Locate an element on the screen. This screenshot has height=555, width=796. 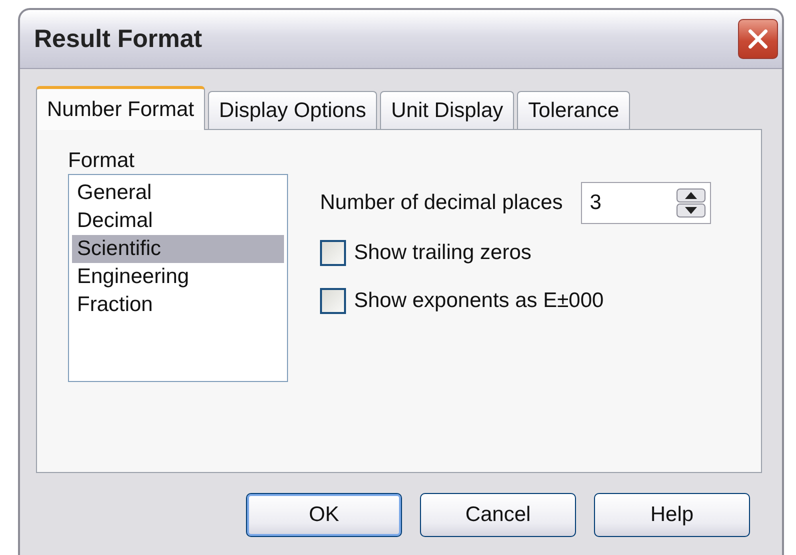
format-list: General Decimal Scientific Engineering Fraction is located at coordinates (178, 278).